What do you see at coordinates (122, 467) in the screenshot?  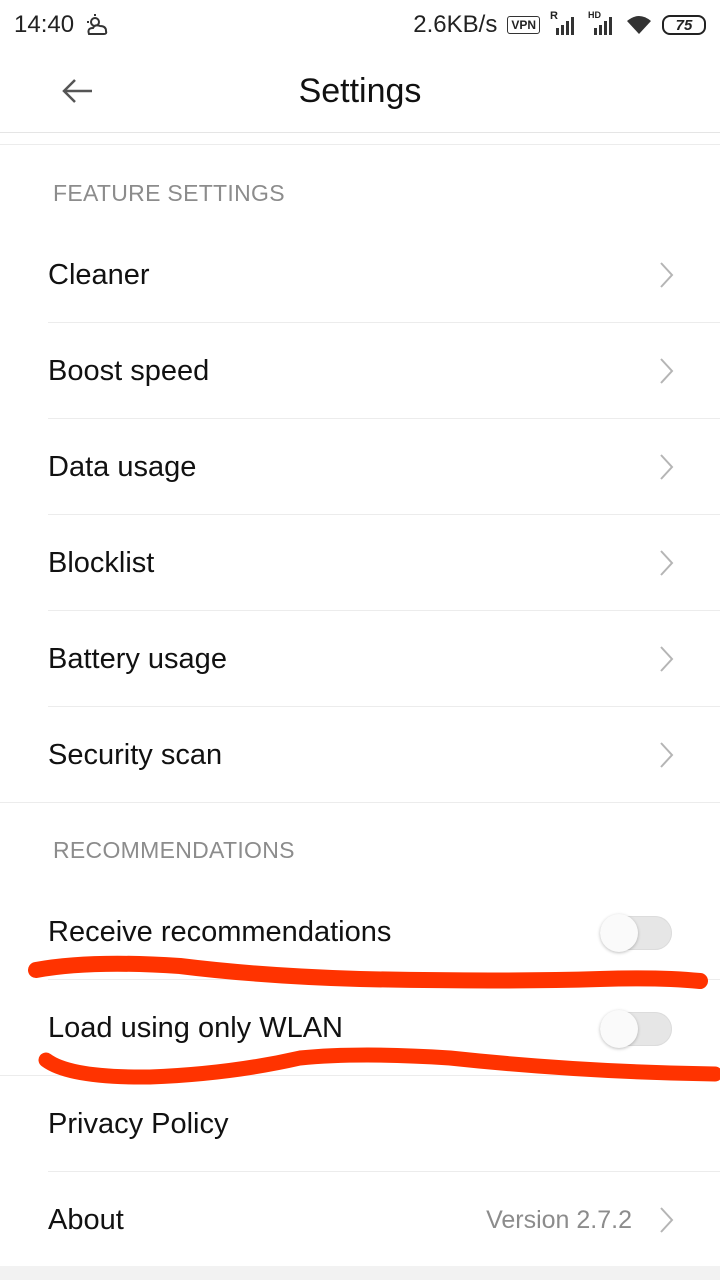 I see `item-label: Data usage` at bounding box center [122, 467].